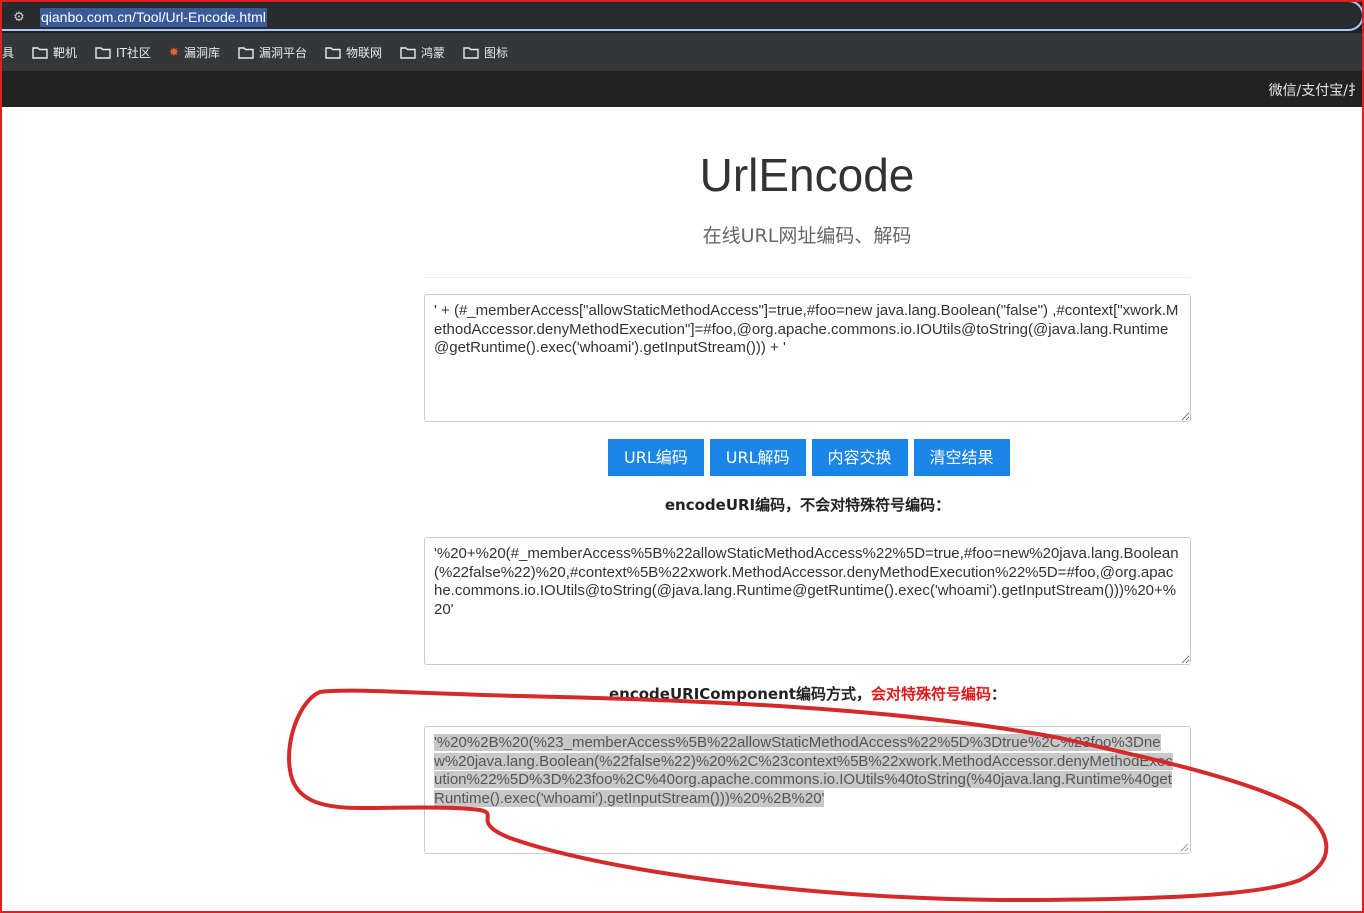 This screenshot has height=913, width=1364. What do you see at coordinates (809, 457) in the screenshot?
I see `action-buttons: URL编码 URL解码 内容交换 清空结果` at bounding box center [809, 457].